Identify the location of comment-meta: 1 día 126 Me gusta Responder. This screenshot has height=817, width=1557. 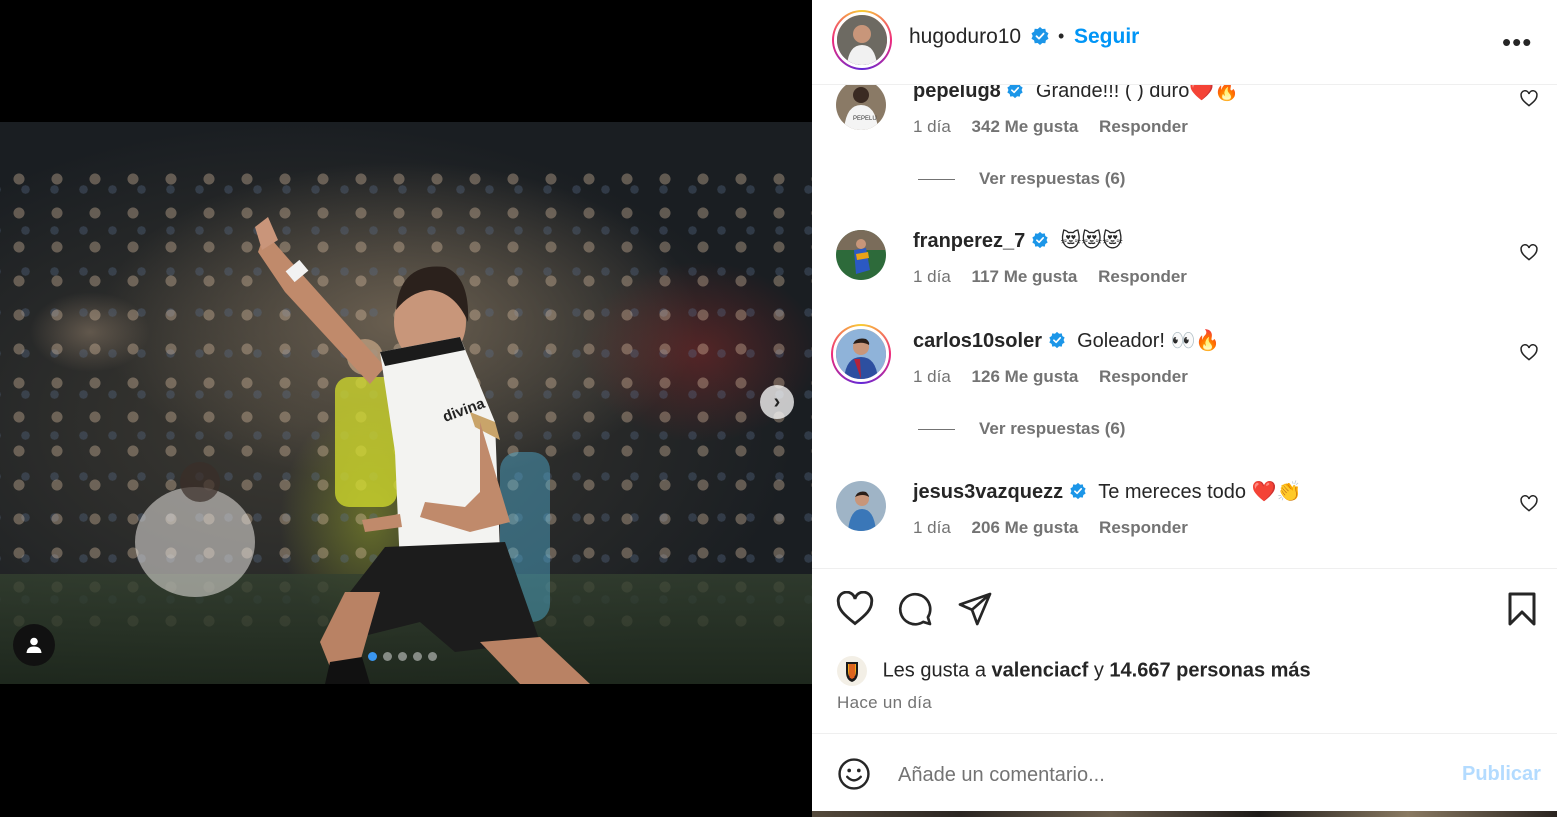
(1058, 377).